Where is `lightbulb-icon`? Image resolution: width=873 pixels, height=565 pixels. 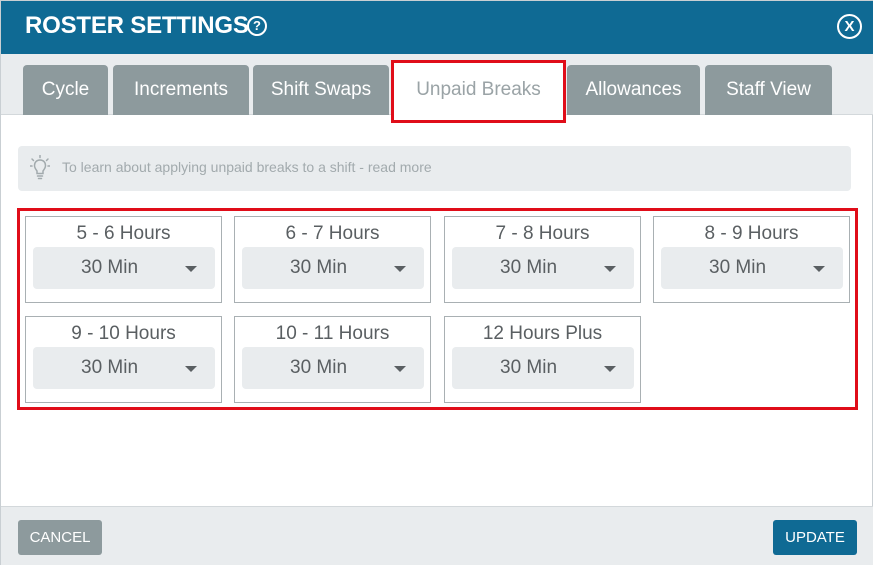
lightbulb-icon is located at coordinates (40, 167).